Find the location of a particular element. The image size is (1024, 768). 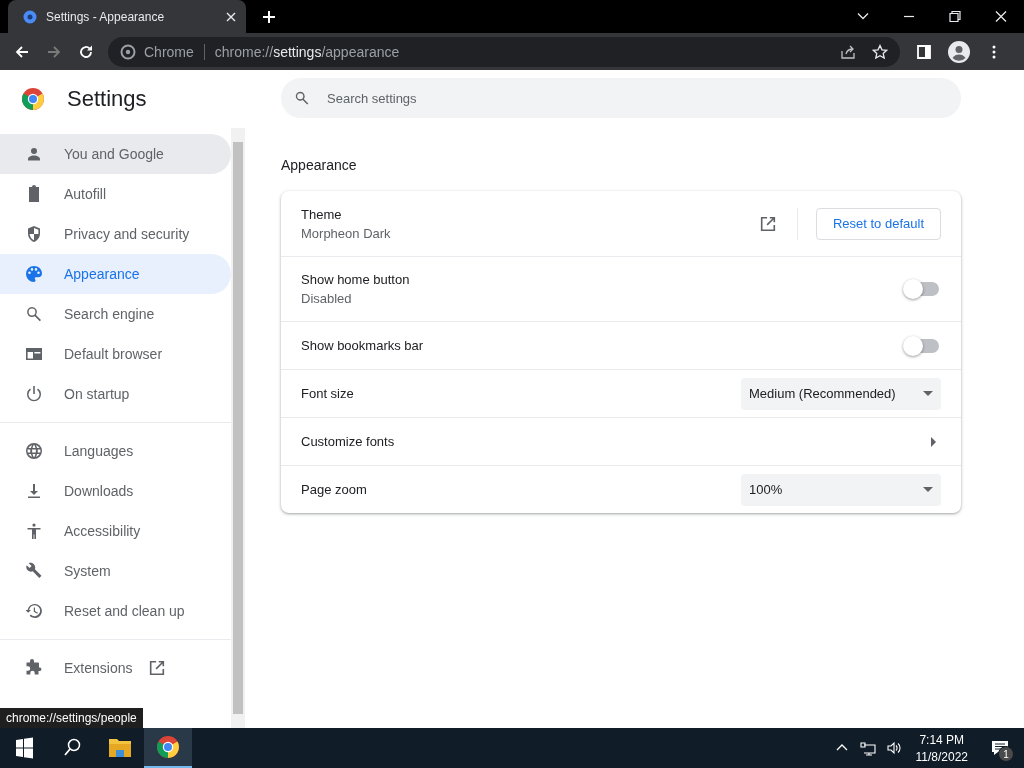

site-chip-label: Chrome is located at coordinates (169, 51).